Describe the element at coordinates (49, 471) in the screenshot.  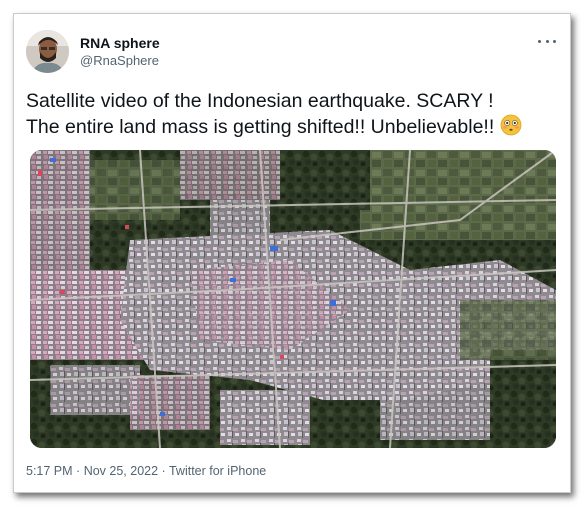
I see `tweet-time: 5:17 PM` at that location.